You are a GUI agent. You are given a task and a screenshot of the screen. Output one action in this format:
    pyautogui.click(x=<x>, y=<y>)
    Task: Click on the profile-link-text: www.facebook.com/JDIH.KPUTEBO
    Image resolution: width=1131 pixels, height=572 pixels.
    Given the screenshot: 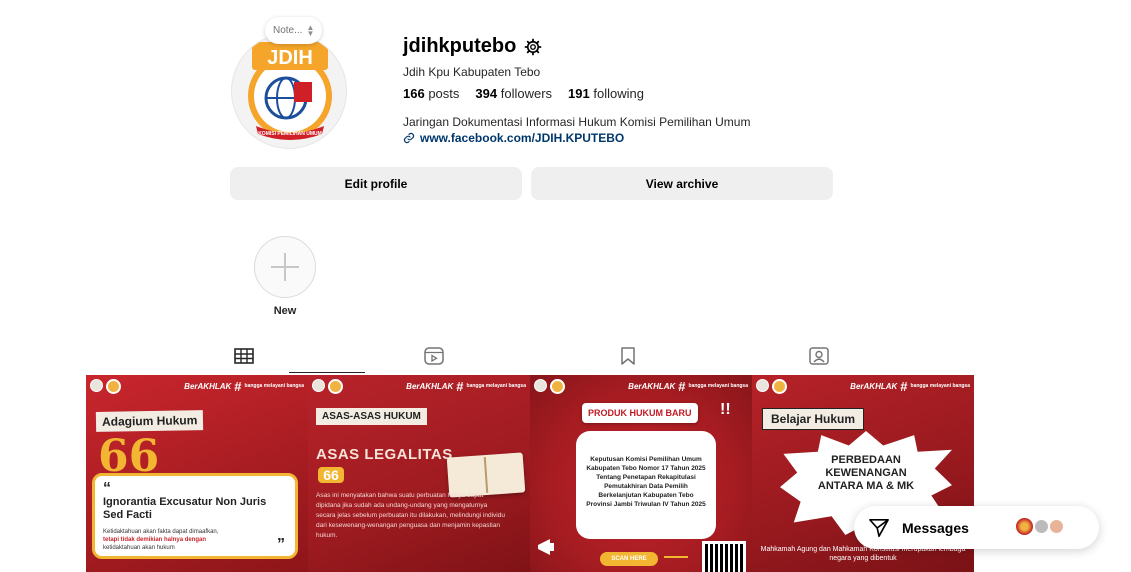 What is the action you would take?
    pyautogui.click(x=522, y=138)
    